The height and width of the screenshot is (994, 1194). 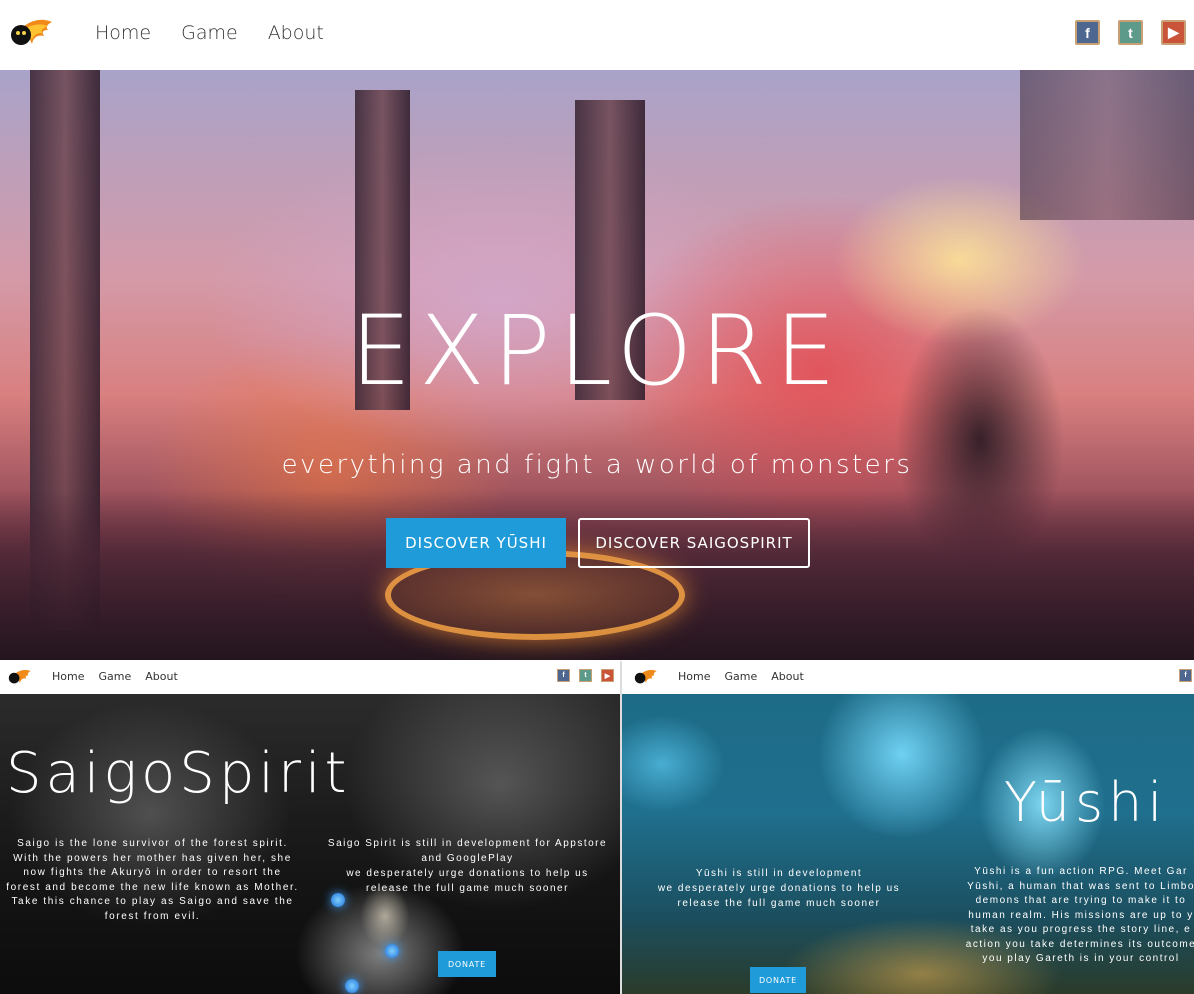 I want to click on discover-saigospirit-button: DISCOVER SAIGOSPIRIT, so click(x=694, y=543).